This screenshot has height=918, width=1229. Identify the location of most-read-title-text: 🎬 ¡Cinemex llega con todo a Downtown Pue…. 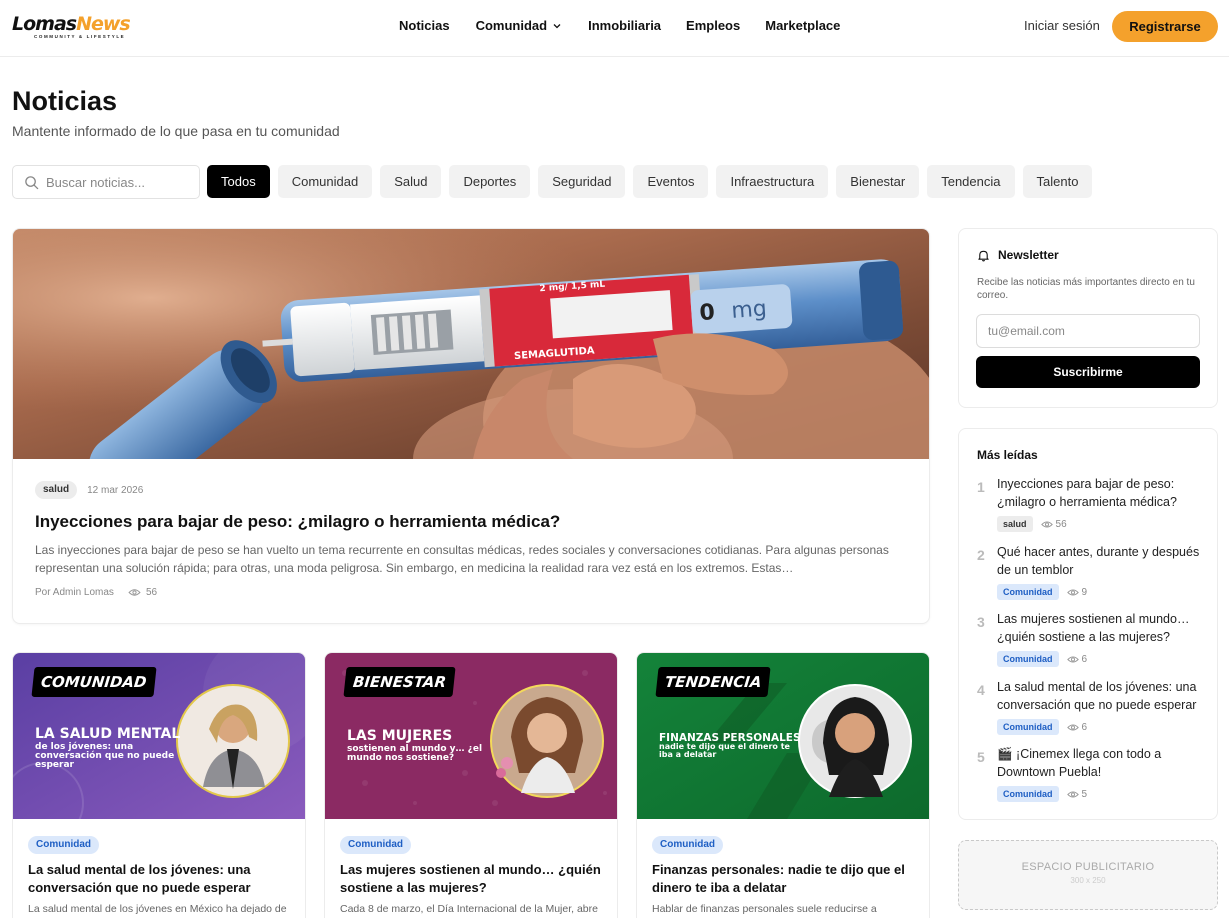
(1100, 763).